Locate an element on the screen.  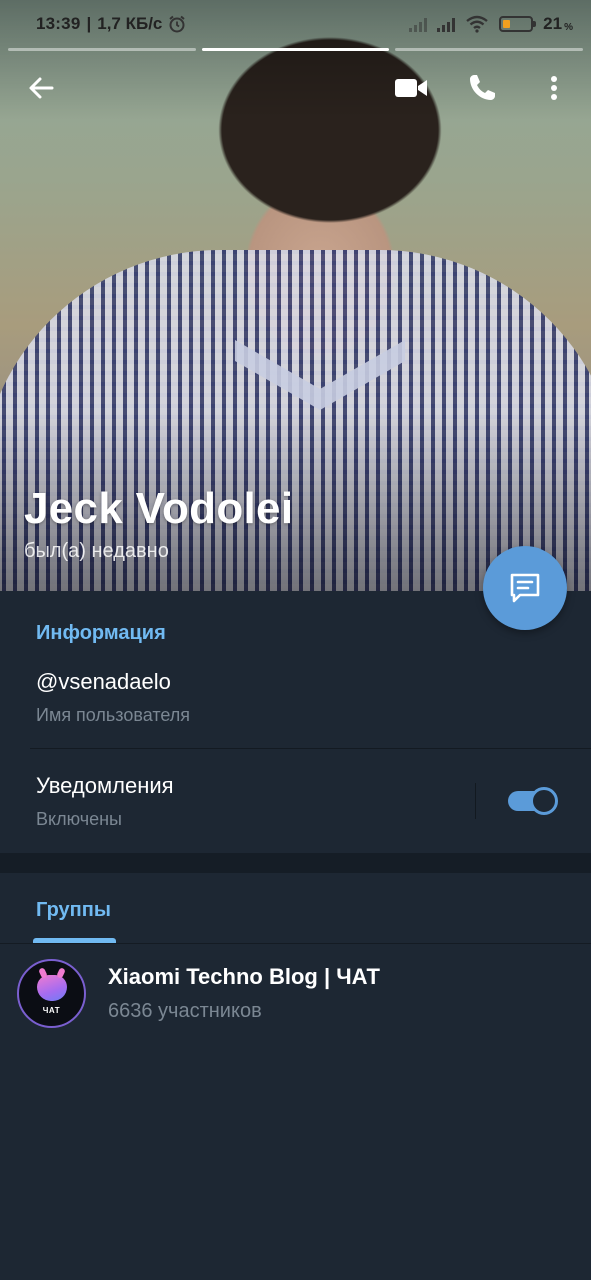
notifications-title: Уведомления is located at coordinates (105, 786).